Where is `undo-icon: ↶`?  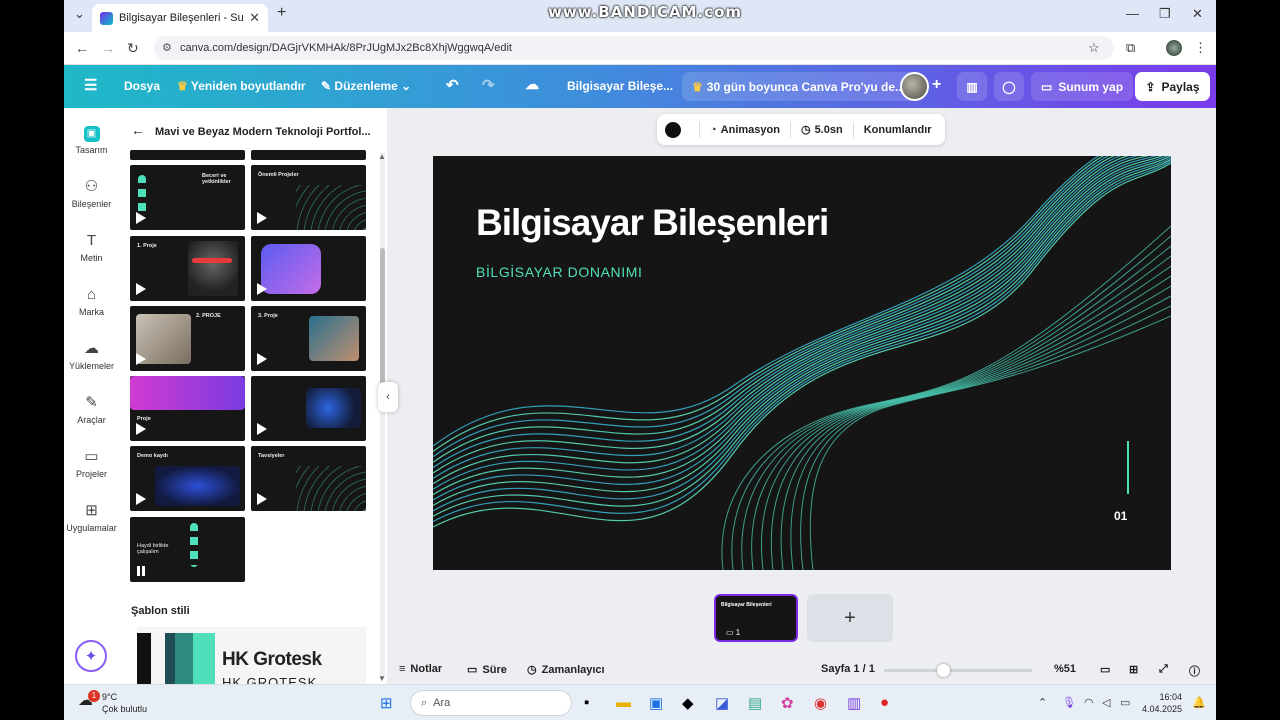
undo-icon: ↶ is located at coordinates (452, 85).